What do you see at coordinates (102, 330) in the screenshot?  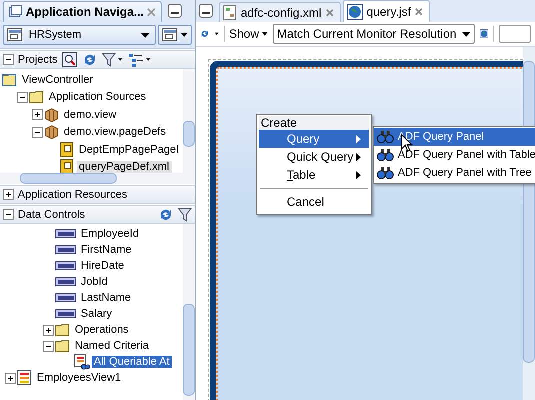 I see `tree-item: Operations` at bounding box center [102, 330].